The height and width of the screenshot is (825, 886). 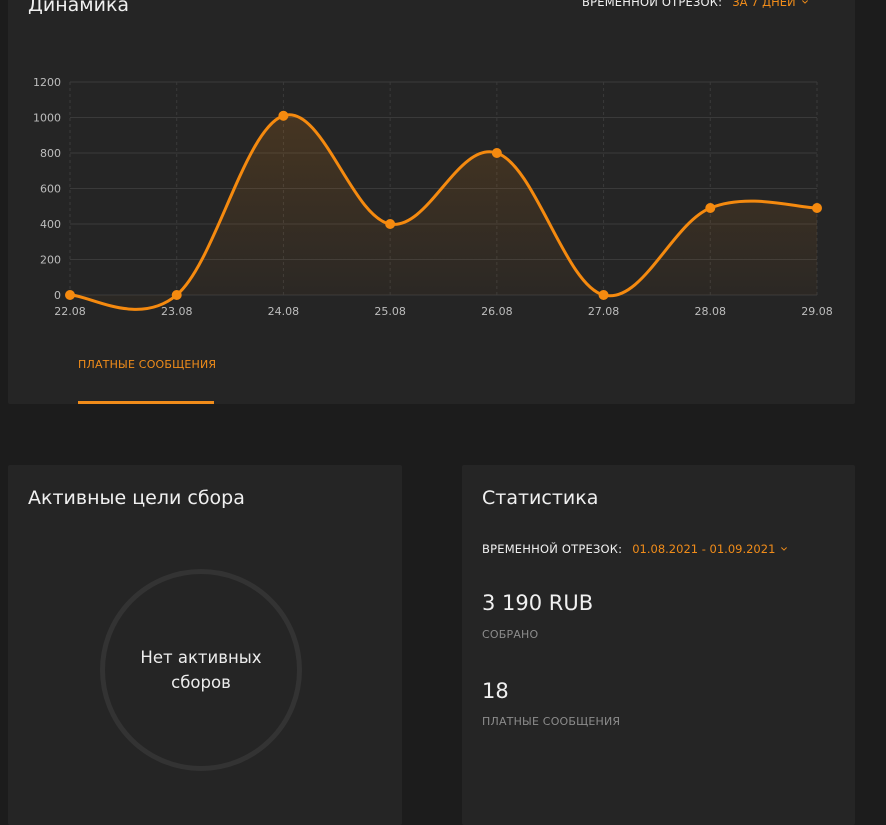 I want to click on tab-paid-messages: ПЛАТНЫЕ СООБЩЕНИЯ, so click(x=147, y=364).